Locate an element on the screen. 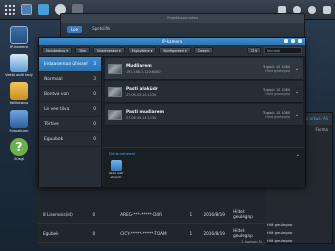  storage-button: Hoiukeskus ▾ is located at coordinates (57, 50).